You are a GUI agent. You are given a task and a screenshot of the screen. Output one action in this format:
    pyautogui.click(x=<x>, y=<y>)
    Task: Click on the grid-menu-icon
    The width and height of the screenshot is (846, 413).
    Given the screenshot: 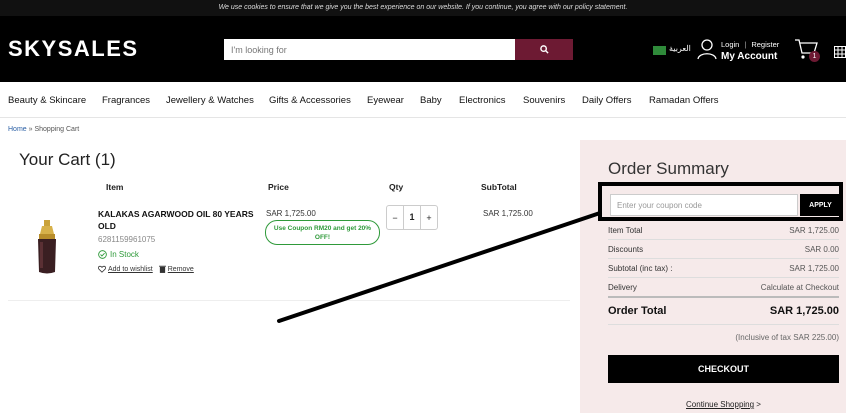 What is the action you would take?
    pyautogui.click(x=840, y=52)
    